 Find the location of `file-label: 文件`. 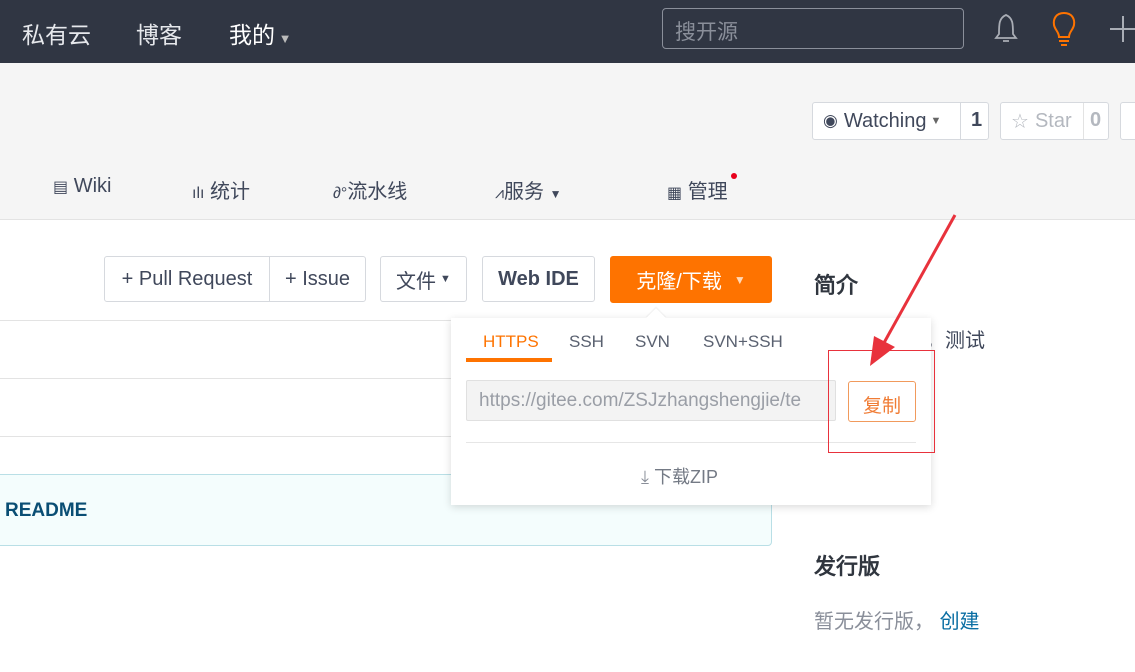

file-label: 文件 is located at coordinates (416, 281).